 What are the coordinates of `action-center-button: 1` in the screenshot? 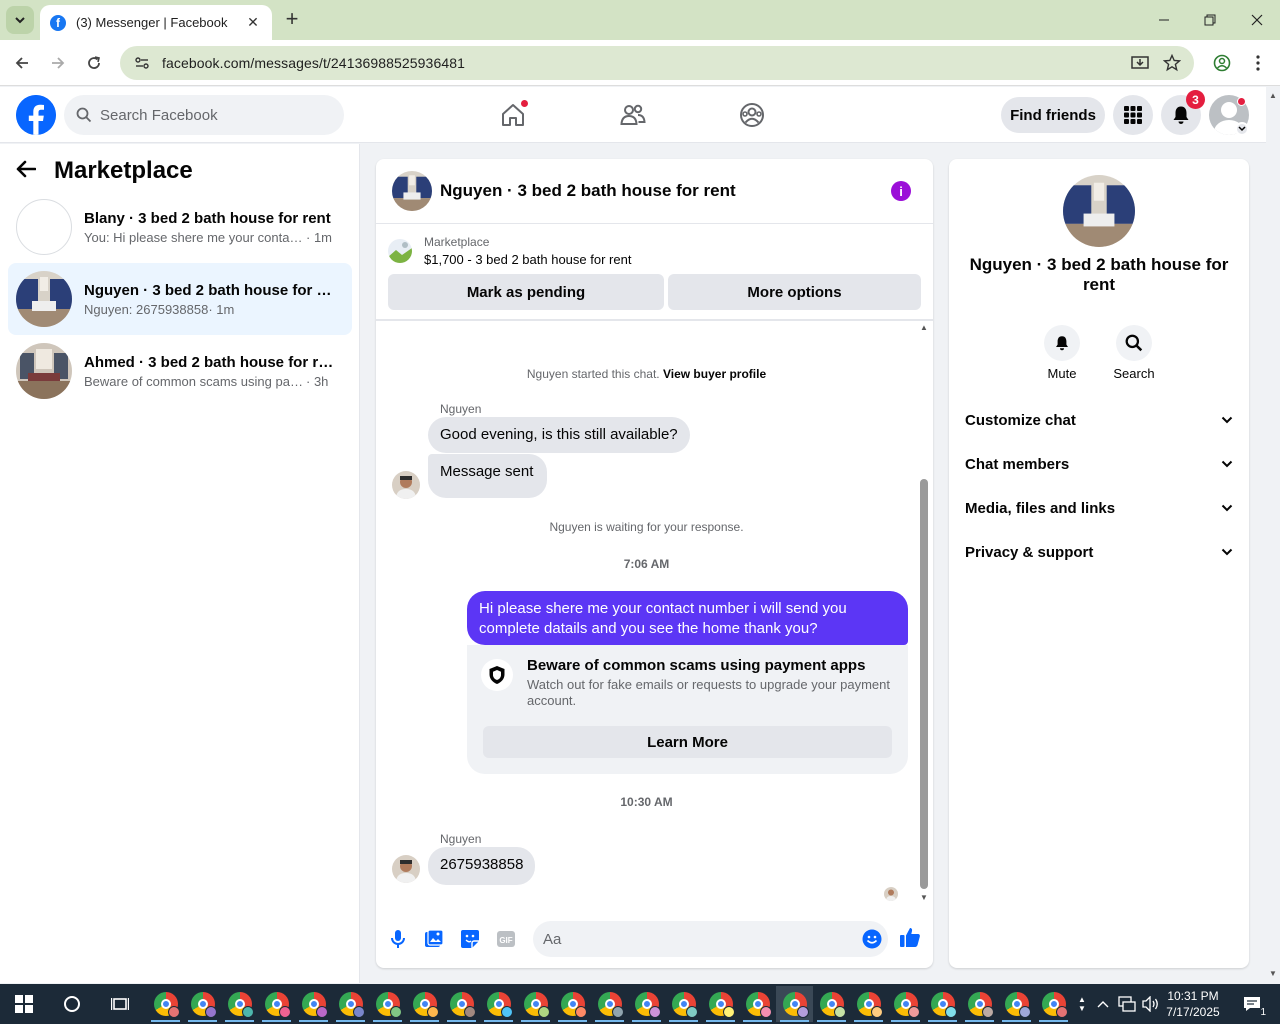 It's located at (1252, 1004).